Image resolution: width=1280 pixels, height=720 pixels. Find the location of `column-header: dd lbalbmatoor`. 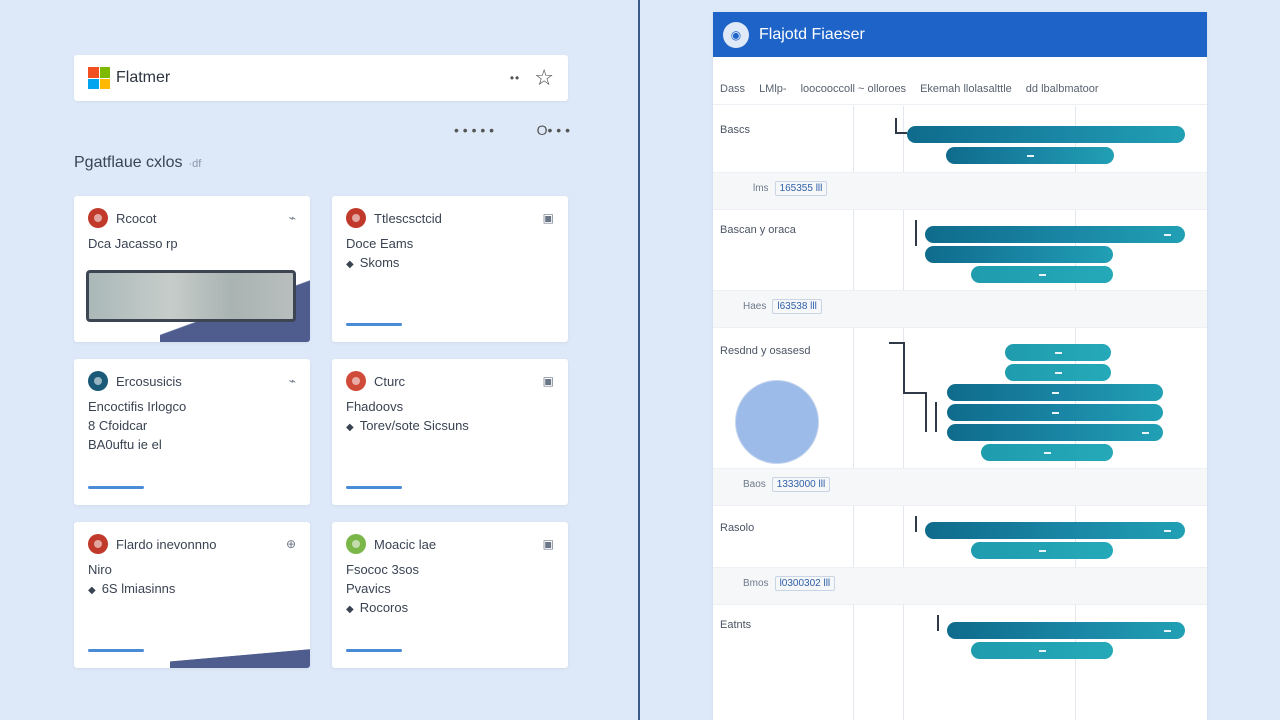

column-header: dd lbalbmatoor is located at coordinates (1062, 89).